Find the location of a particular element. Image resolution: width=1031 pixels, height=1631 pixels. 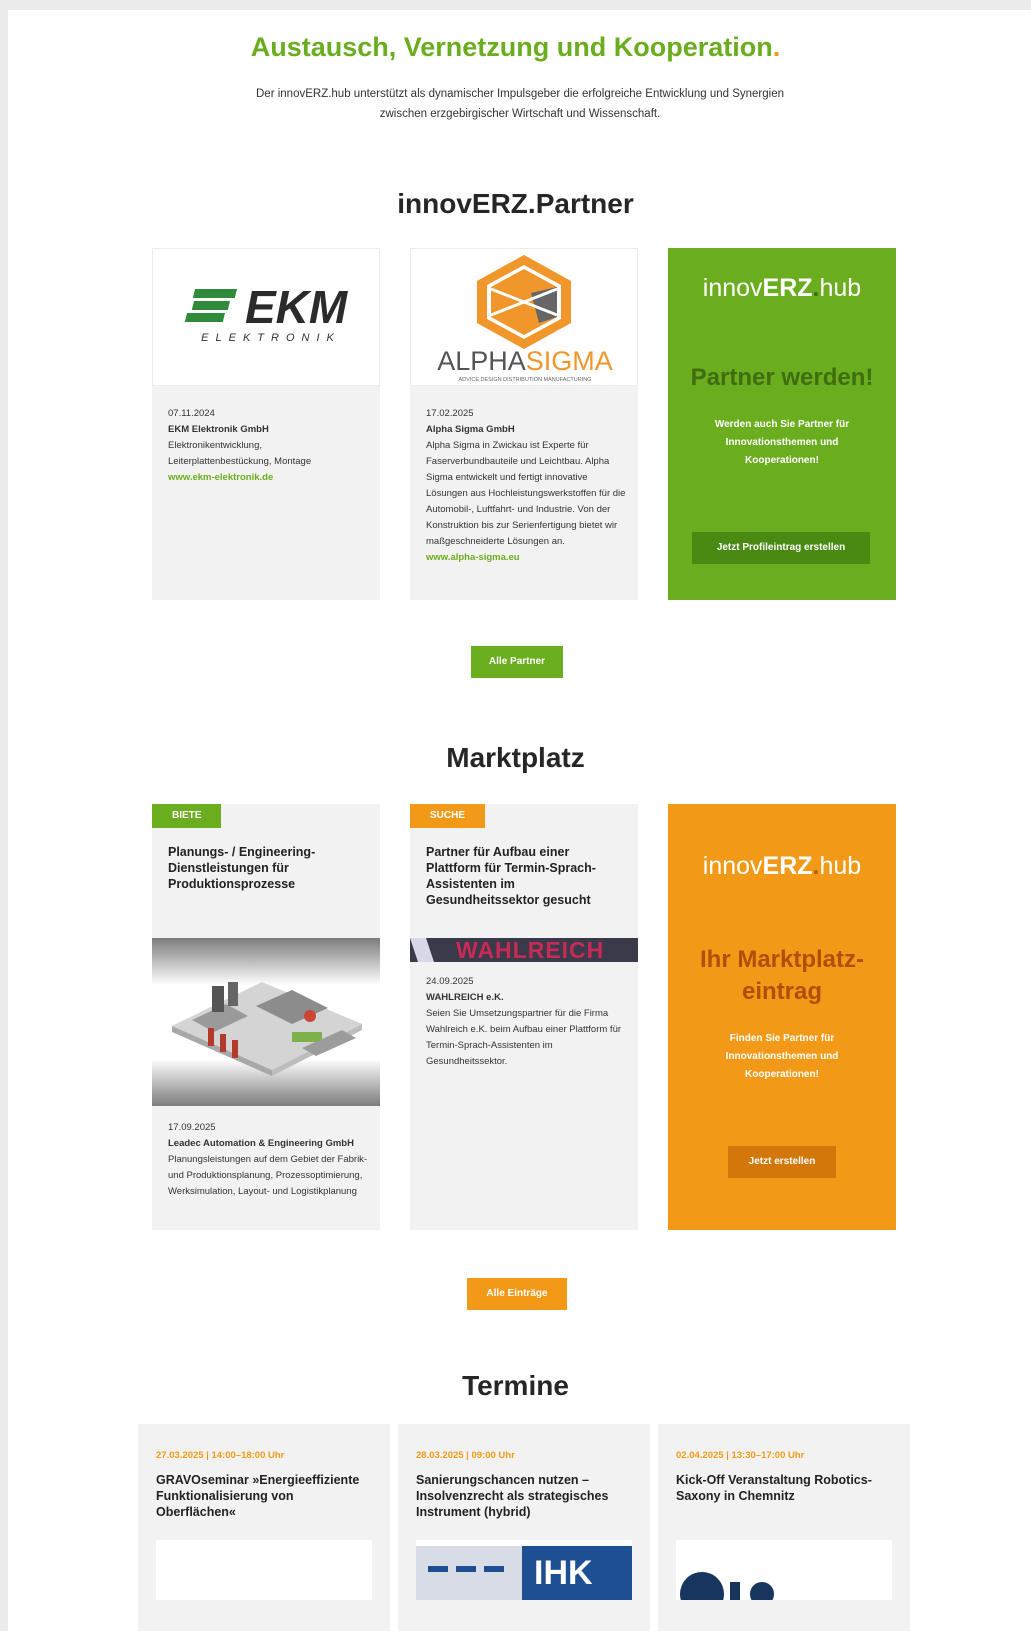

gravo-date: 27.03.2025 | 14:00–18:00 Uhr is located at coordinates (220, 1455).